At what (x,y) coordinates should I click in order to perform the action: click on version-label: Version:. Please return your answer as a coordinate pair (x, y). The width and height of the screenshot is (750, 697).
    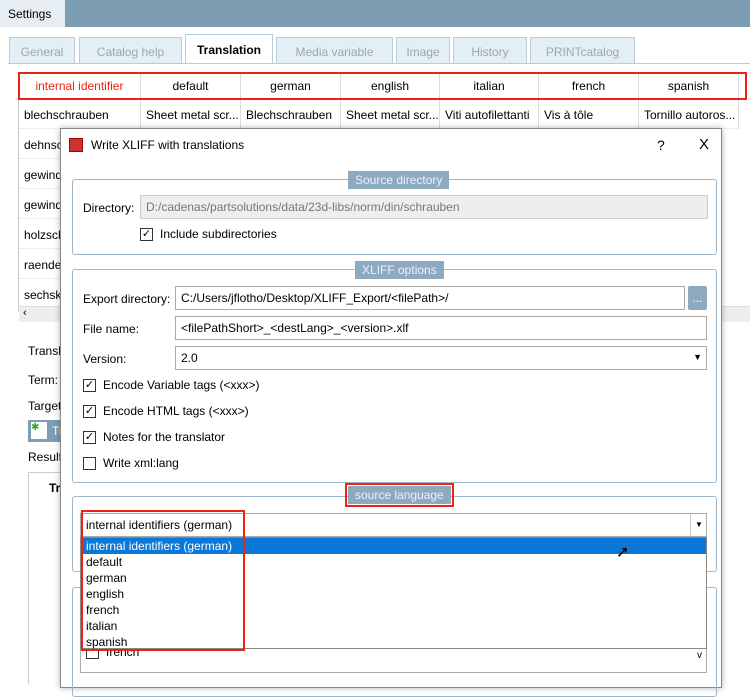
    Looking at the image, I should click on (105, 359).